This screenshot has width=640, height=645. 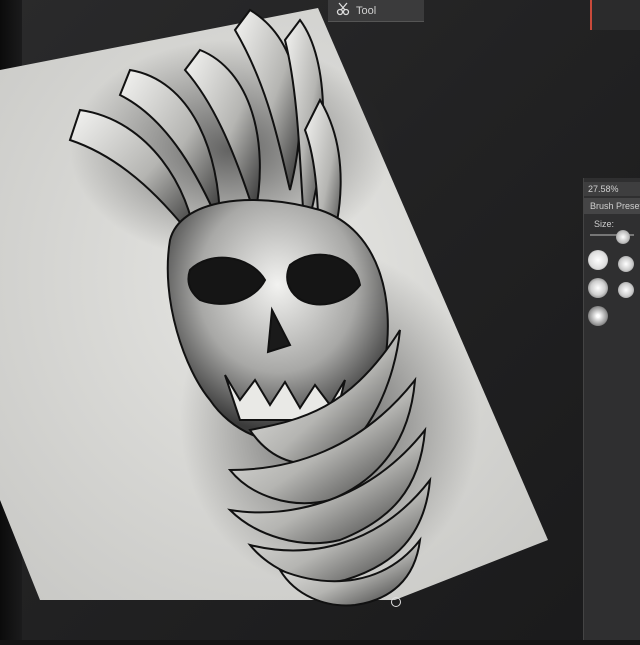 I want to click on window-corner, so click(x=615, y=15).